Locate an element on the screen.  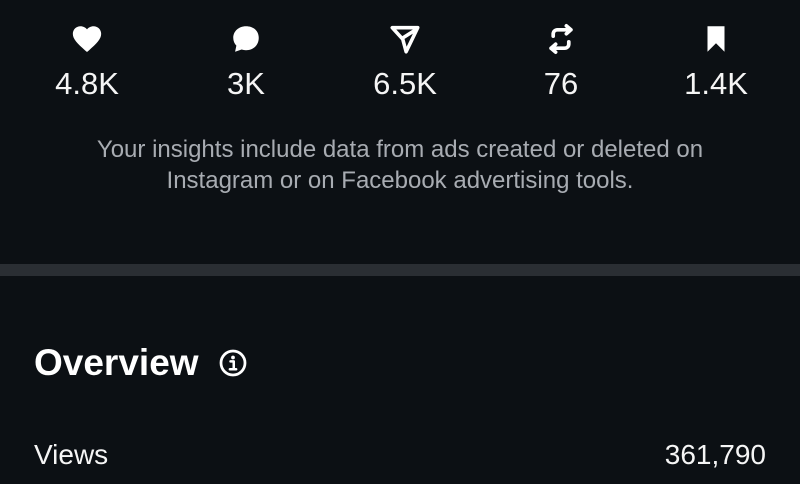
bookmark-icon is located at coordinates (716, 39).